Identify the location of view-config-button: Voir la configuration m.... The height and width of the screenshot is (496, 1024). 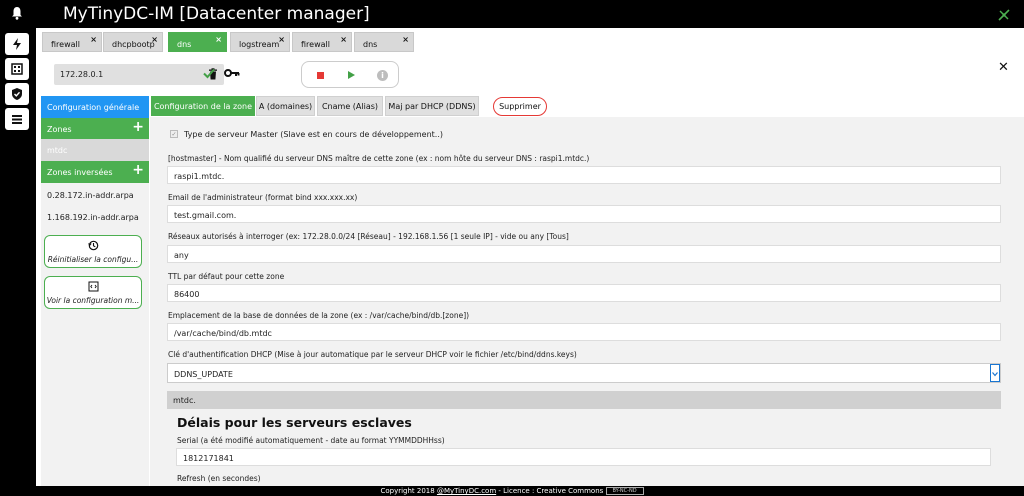
(93, 292).